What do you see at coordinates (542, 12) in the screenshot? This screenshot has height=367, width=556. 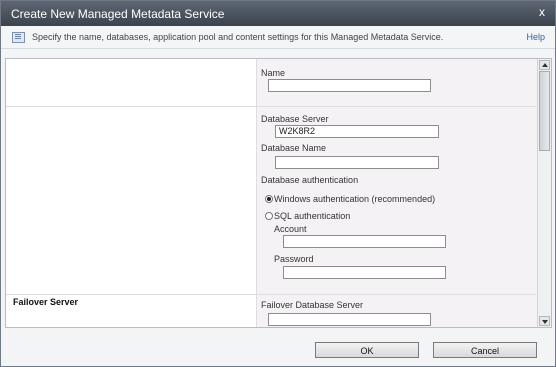 I see `close-icon: x` at bounding box center [542, 12].